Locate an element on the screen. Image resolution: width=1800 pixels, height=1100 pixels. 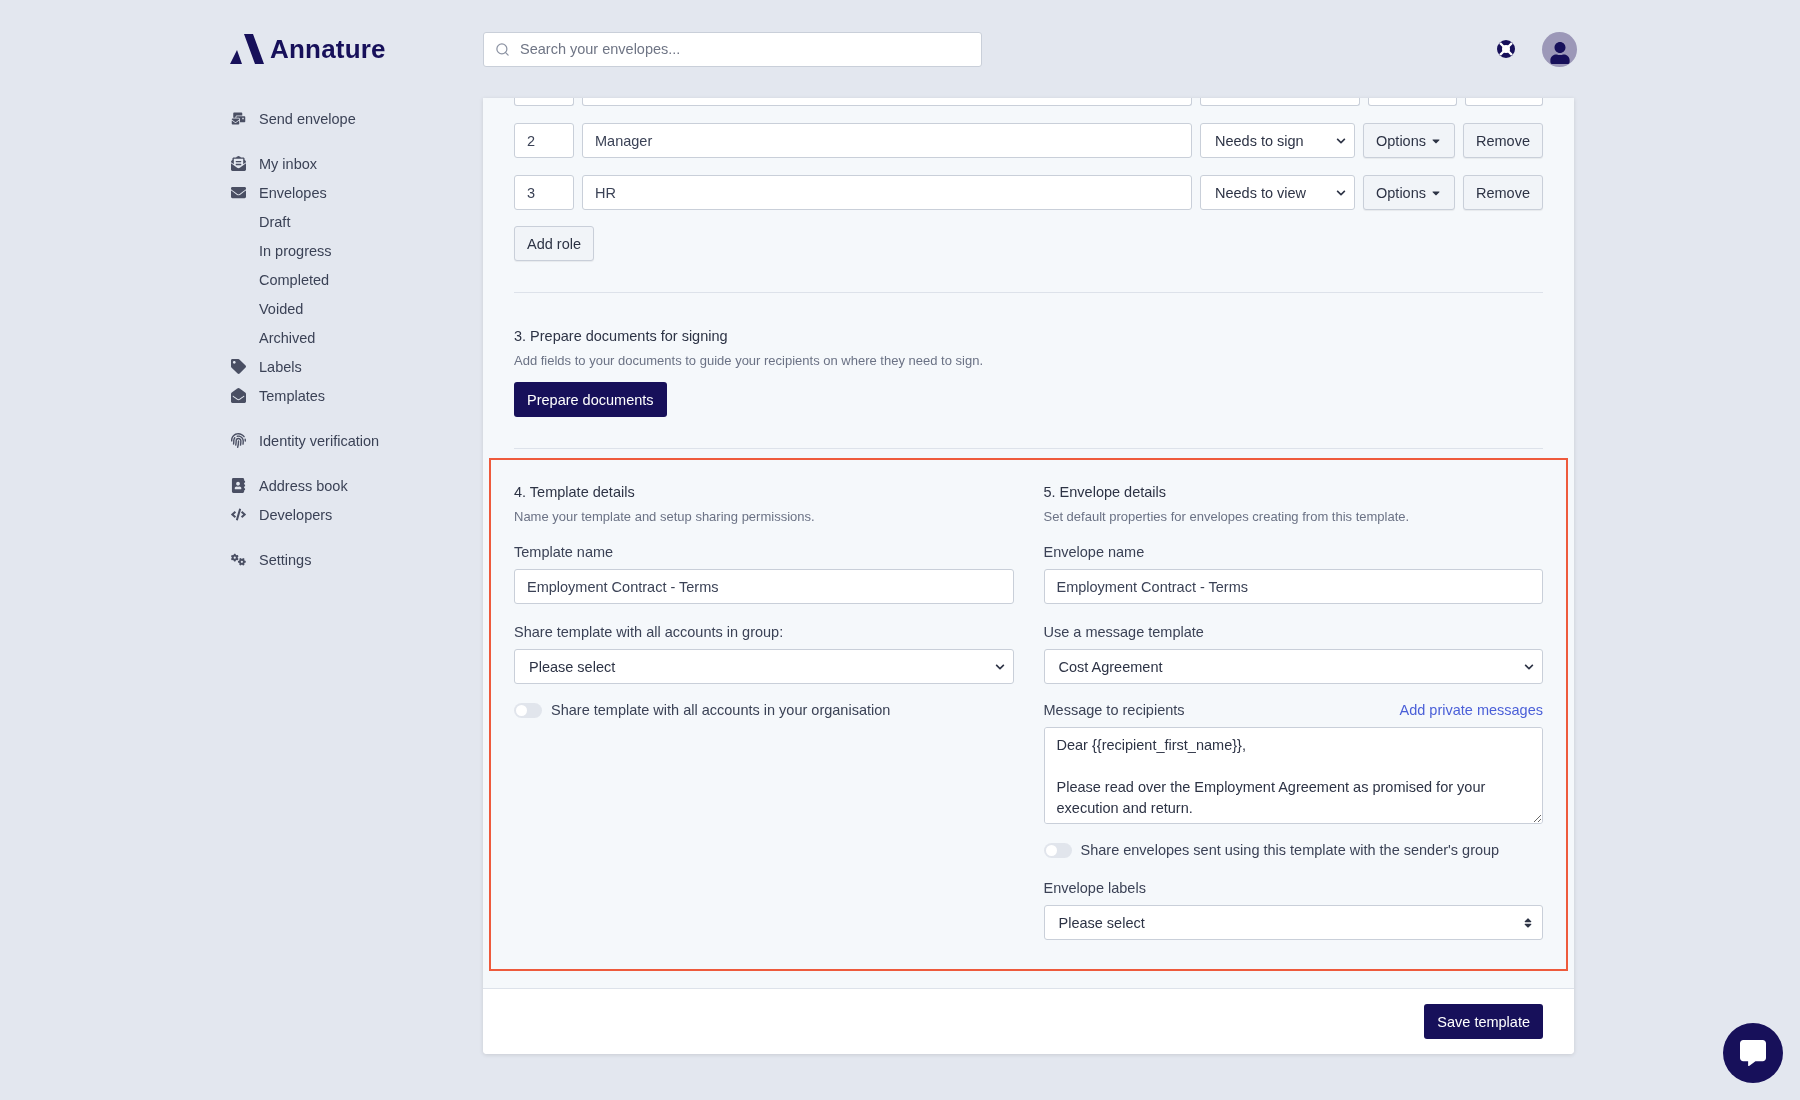
toggle-label: Share envelopes sent using this template with the sender's group is located at coordinates (1290, 850).